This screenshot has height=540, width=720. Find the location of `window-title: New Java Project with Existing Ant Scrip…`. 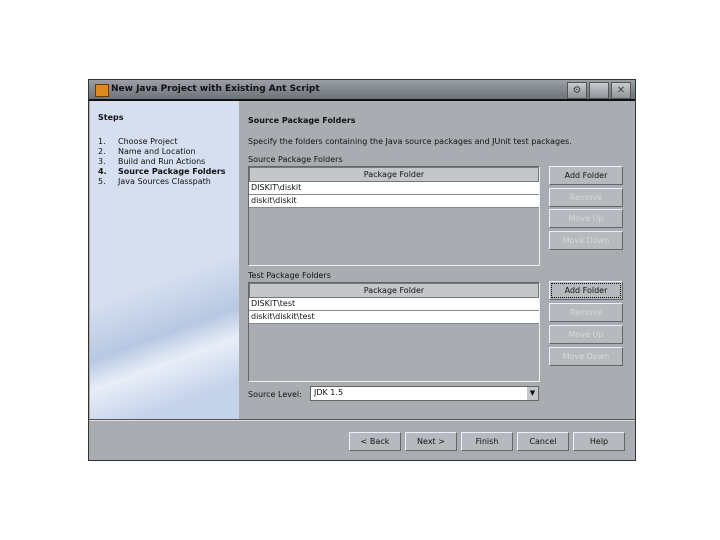

window-title: New Java Project with Existing Ant Scrip… is located at coordinates (215, 89).